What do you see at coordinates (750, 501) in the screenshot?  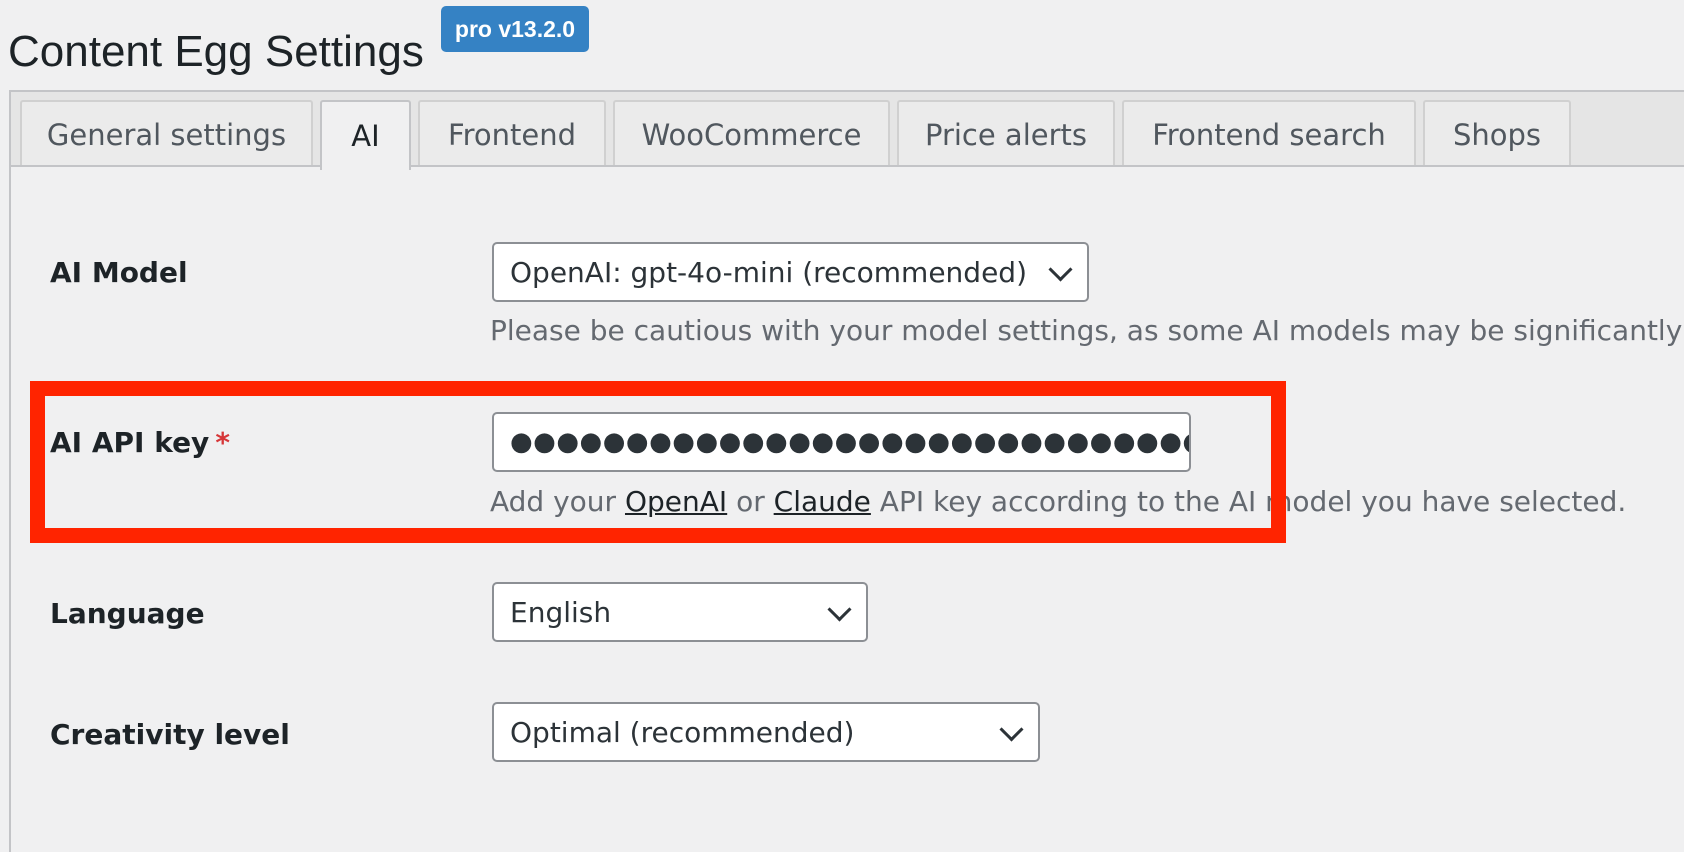 I see `api-key-desc-or: or` at bounding box center [750, 501].